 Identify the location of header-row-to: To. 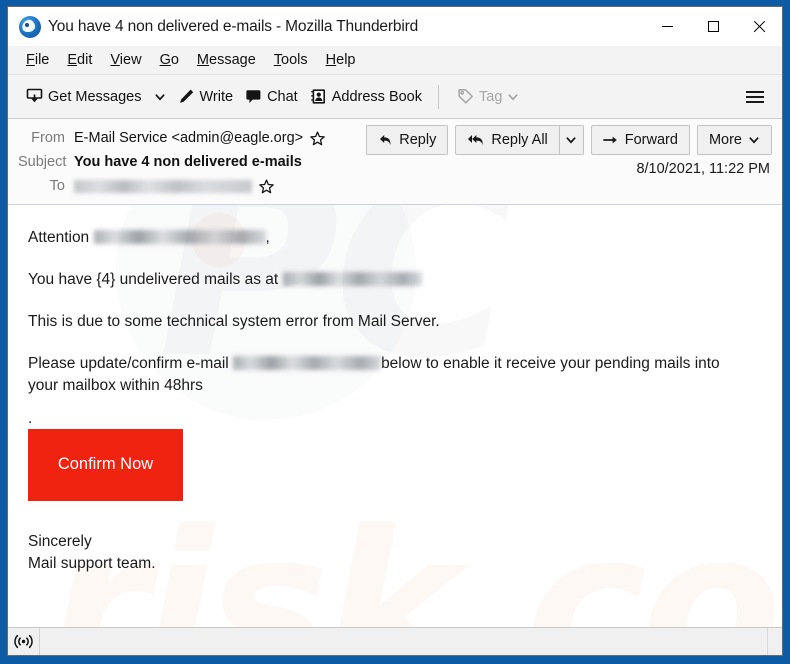
(395, 186).